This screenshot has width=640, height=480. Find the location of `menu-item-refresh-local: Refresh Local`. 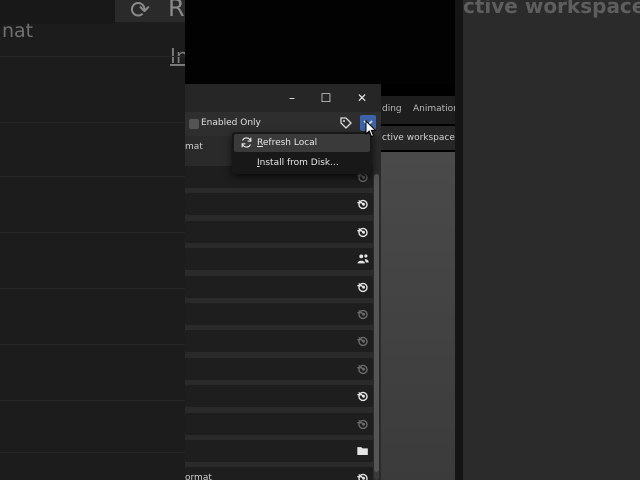

menu-item-refresh-local: Refresh Local is located at coordinates (302, 143).